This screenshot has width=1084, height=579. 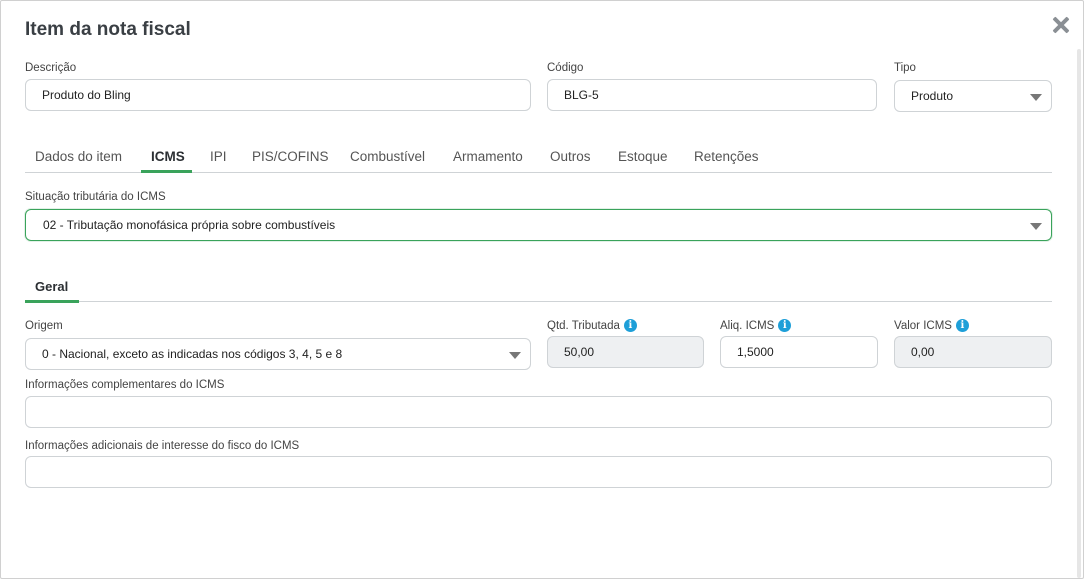 I want to click on active-tab-indicator, so click(x=166, y=171).